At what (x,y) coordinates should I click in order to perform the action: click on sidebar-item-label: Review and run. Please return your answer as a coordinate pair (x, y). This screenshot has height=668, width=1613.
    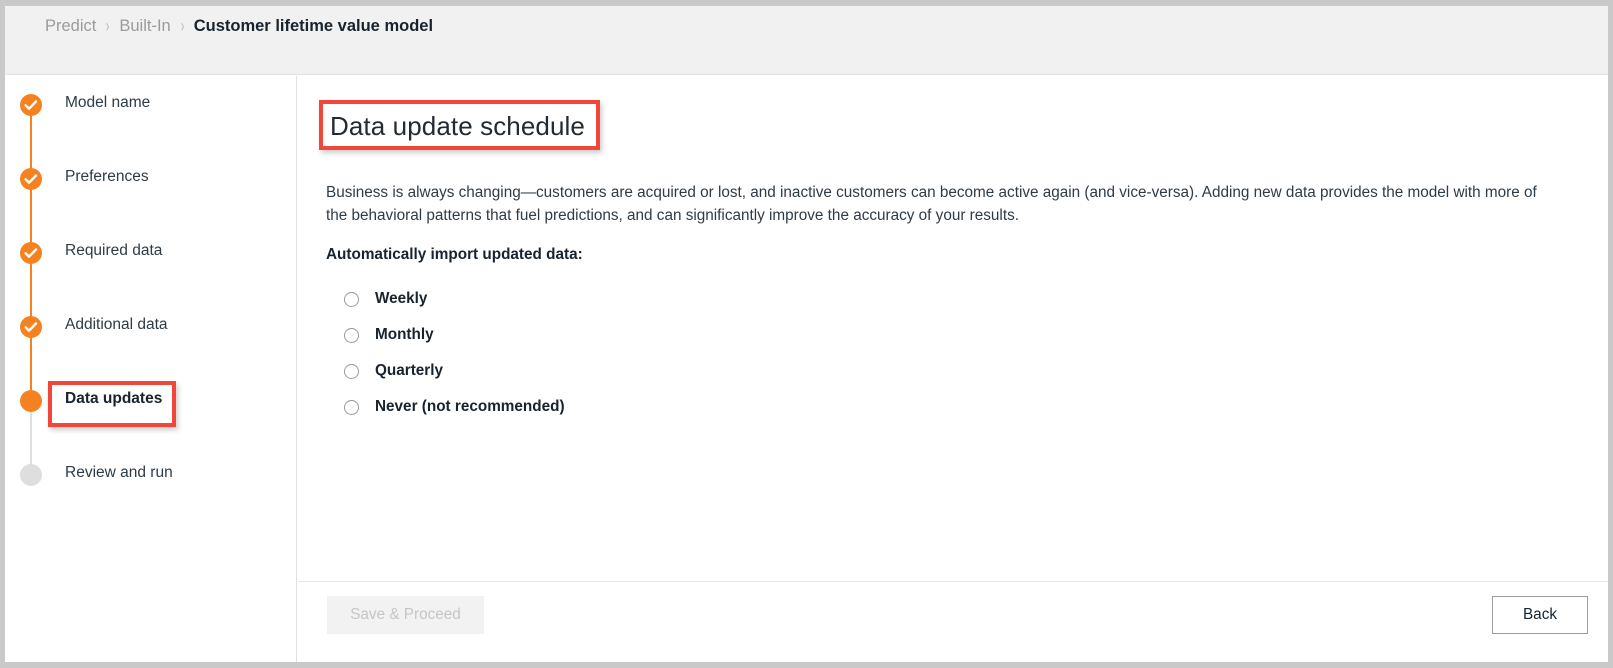
    Looking at the image, I should click on (119, 472).